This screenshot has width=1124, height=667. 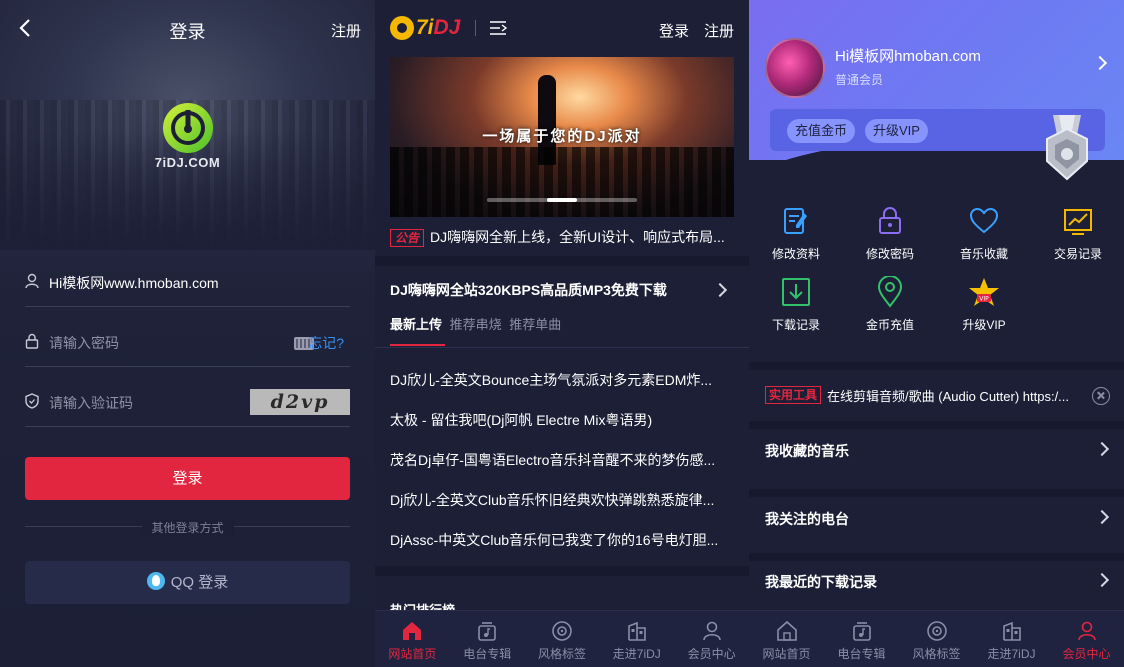 I want to click on grid-label: 音乐收藏, so click(x=983, y=254).